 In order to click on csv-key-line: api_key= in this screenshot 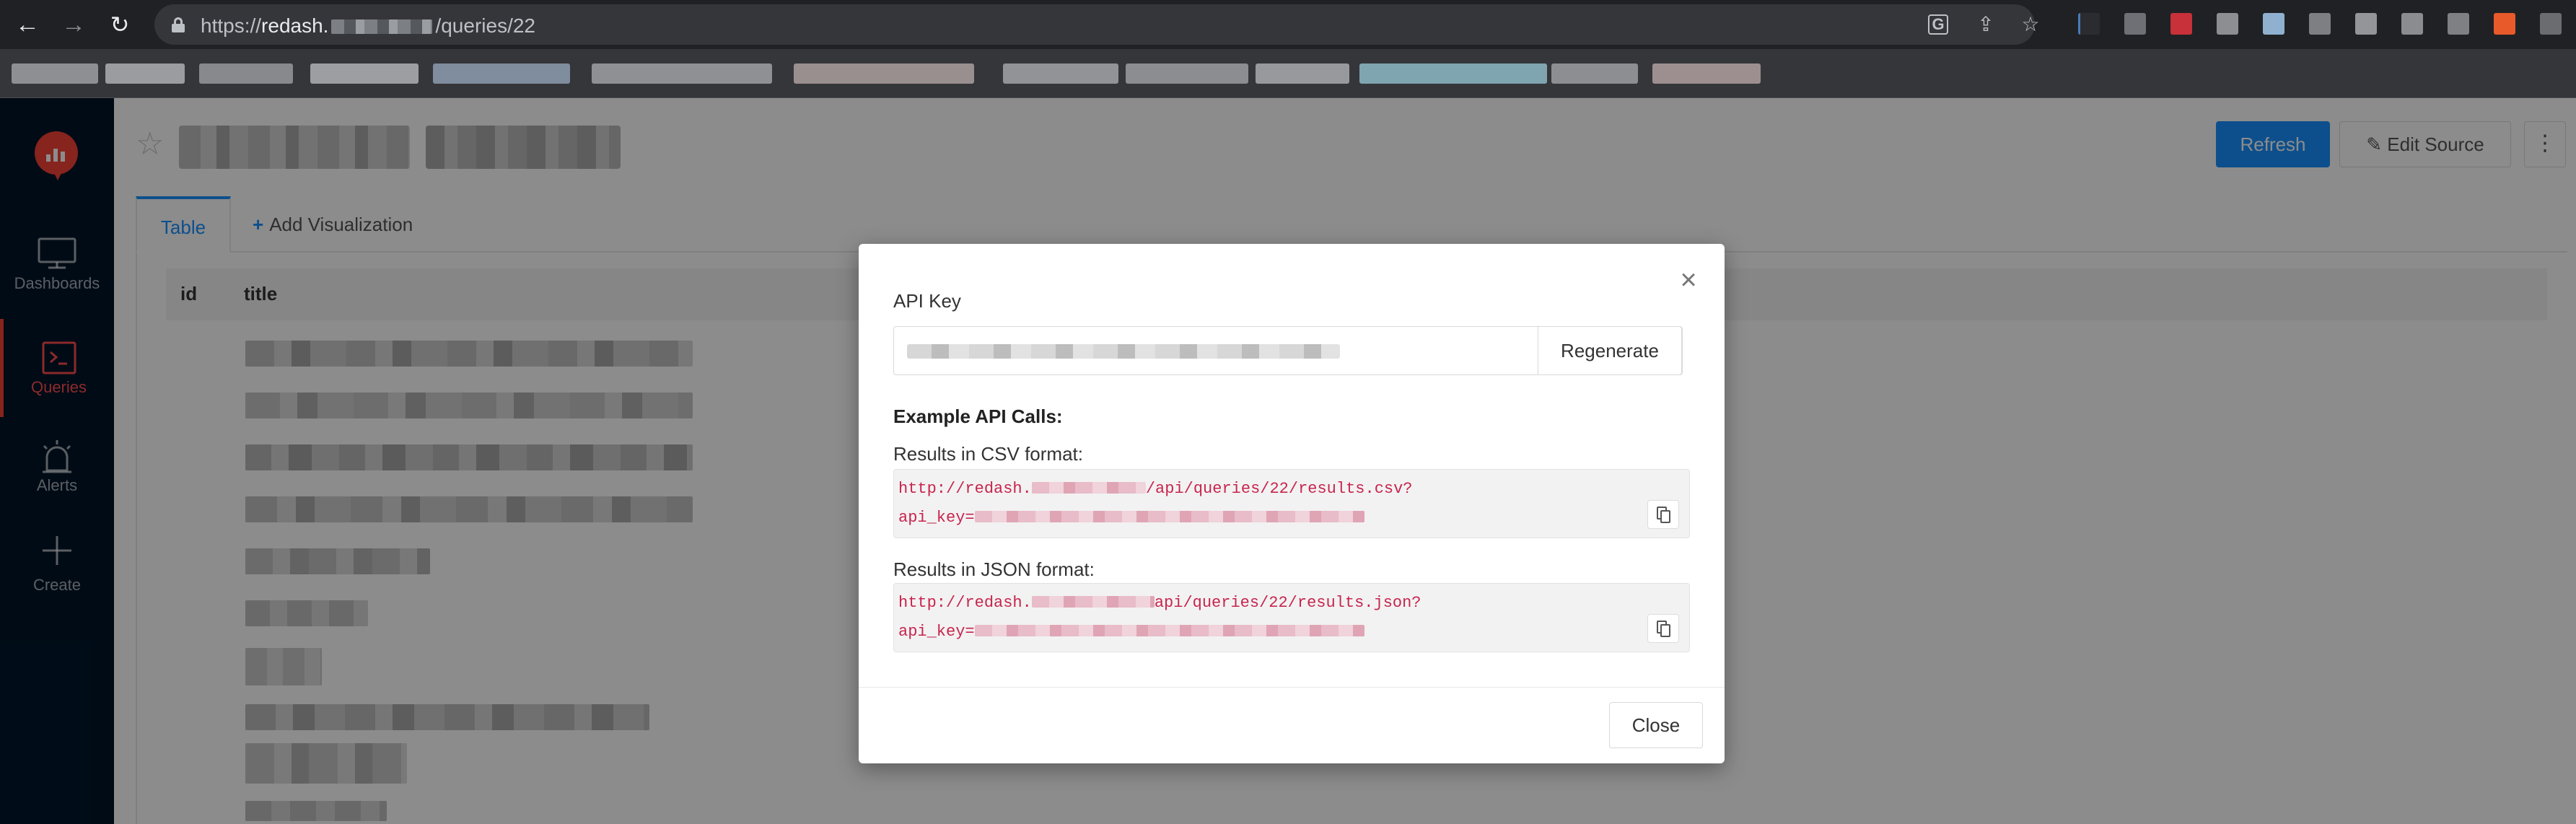, I will do `click(1131, 518)`.